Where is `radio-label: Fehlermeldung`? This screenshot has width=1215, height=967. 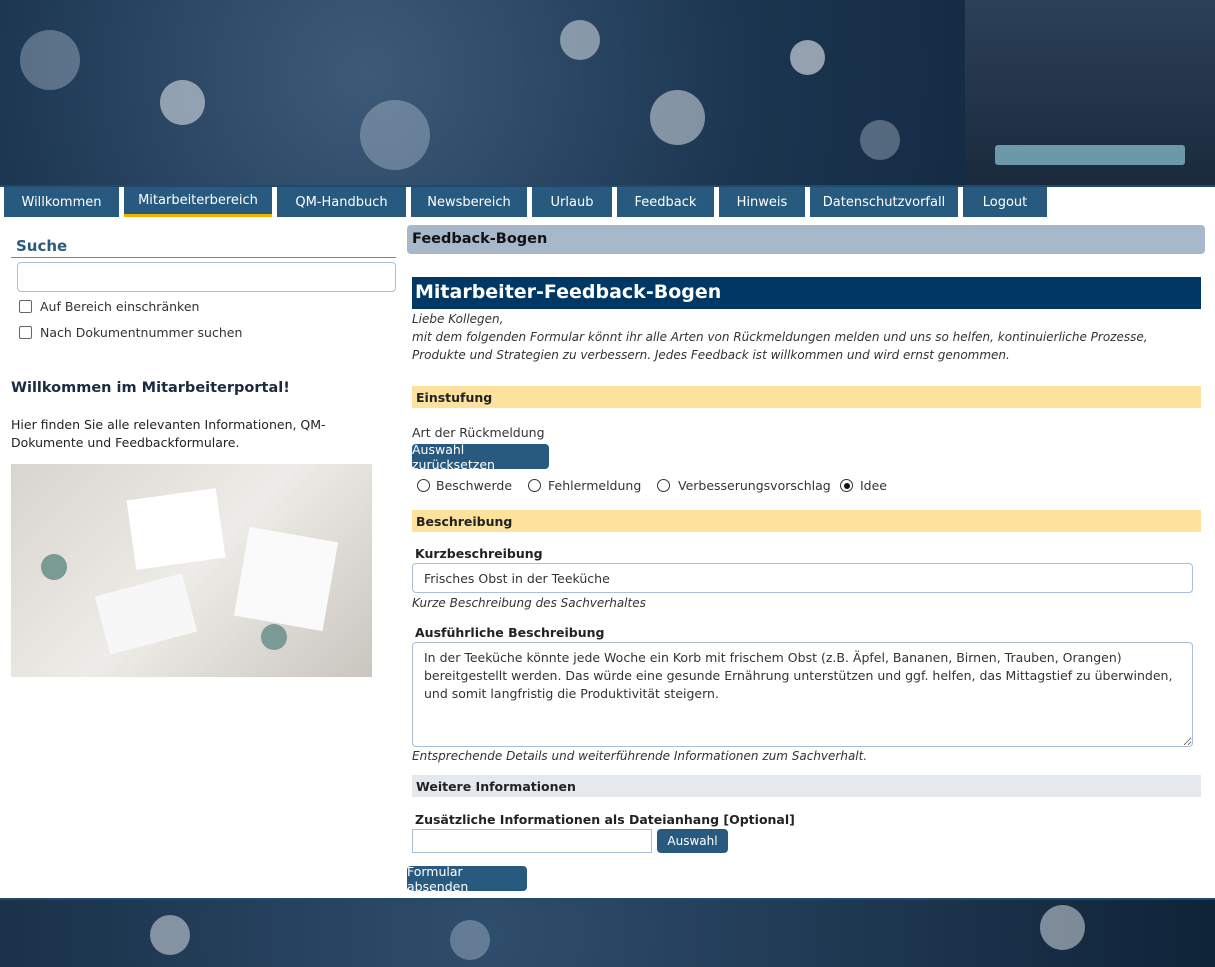 radio-label: Fehlermeldung is located at coordinates (595, 485).